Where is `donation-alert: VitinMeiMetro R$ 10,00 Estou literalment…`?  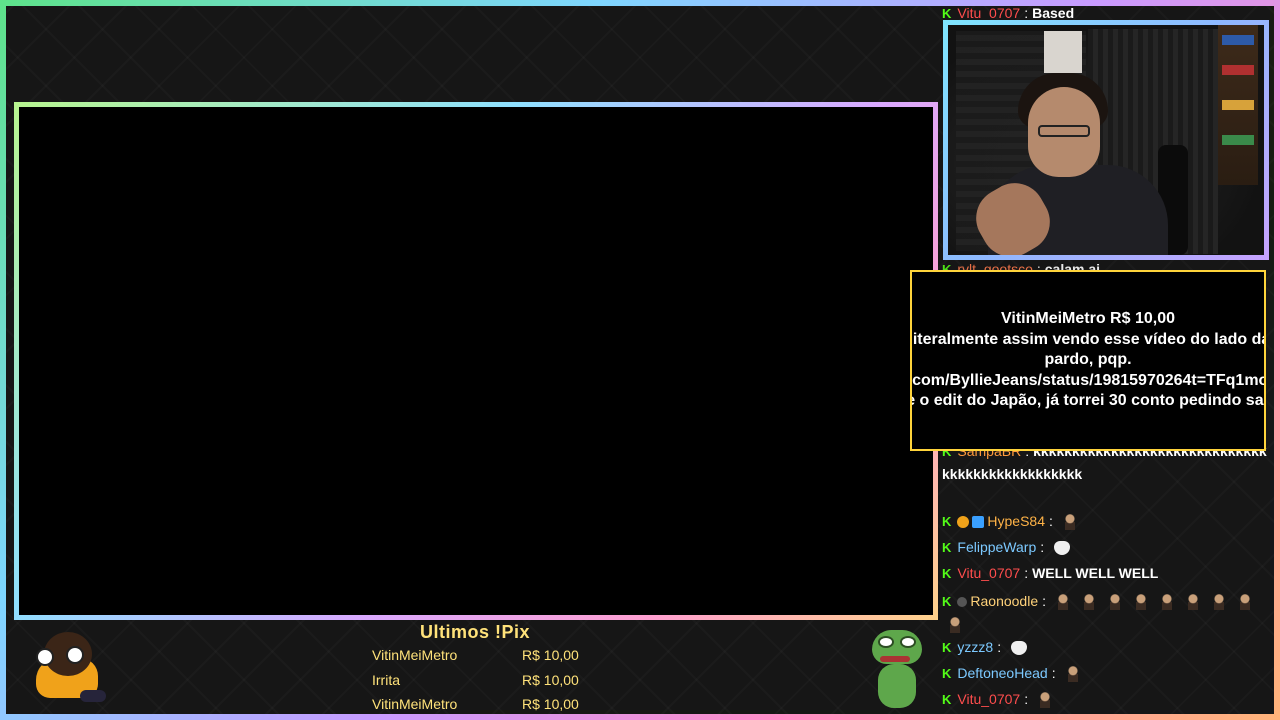
donation-alert: VitinMeiMetro R$ 10,00 Estou literalment… is located at coordinates (1088, 360).